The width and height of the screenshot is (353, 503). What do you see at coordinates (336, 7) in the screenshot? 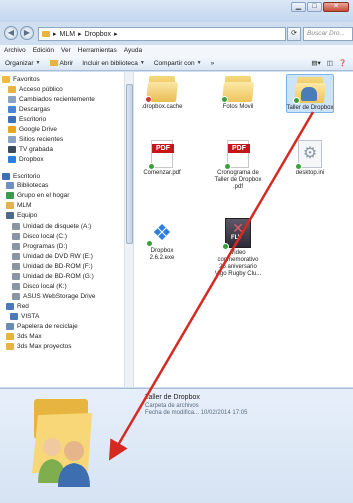
I see `close-button: ✕` at bounding box center [336, 7].